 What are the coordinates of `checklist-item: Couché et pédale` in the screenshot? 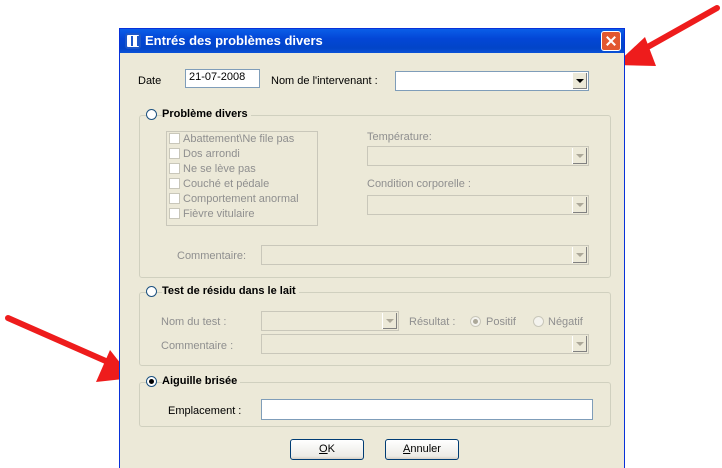 It's located at (219, 185).